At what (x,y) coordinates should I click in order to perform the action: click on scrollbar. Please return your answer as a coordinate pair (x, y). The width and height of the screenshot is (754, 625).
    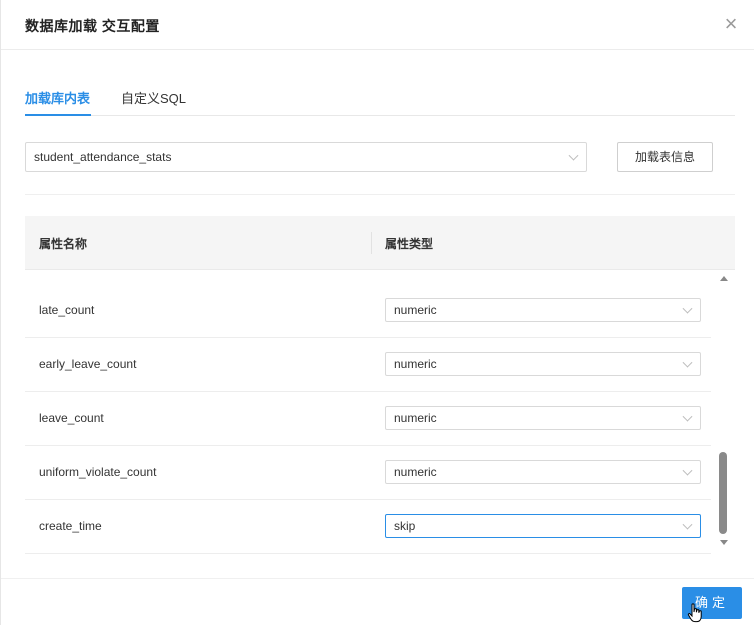
    Looking at the image, I should click on (724, 412).